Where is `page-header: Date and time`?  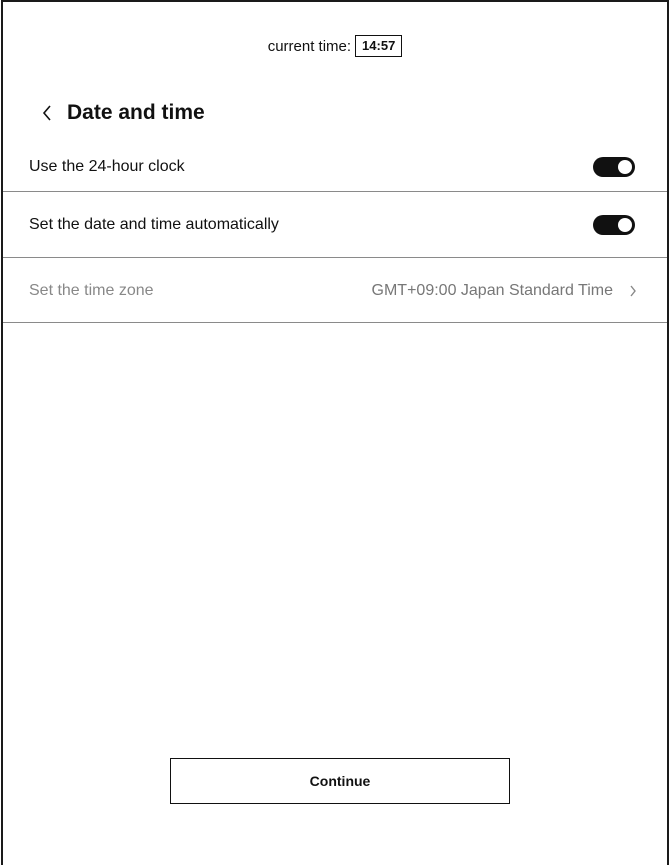 page-header: Date and time is located at coordinates (123, 113).